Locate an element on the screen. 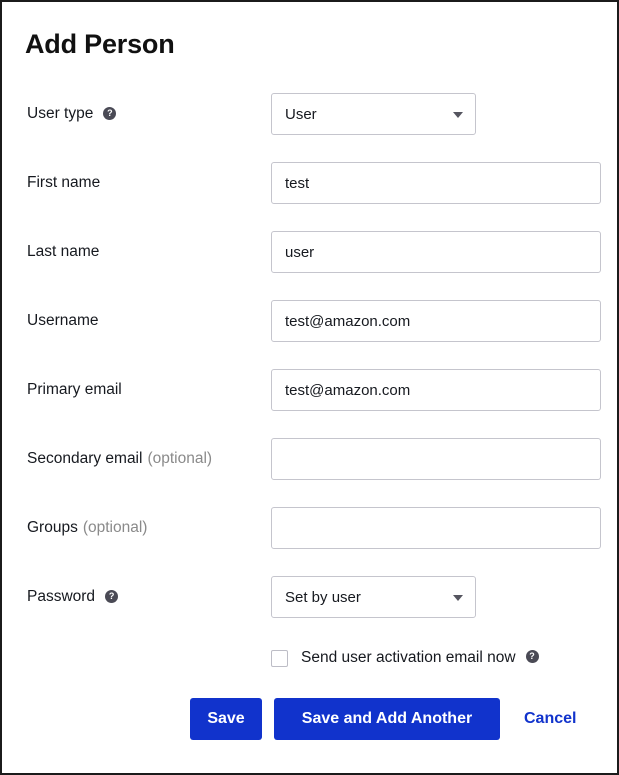  form-actions: Save Save and Add Another Cancel is located at coordinates (309, 720).